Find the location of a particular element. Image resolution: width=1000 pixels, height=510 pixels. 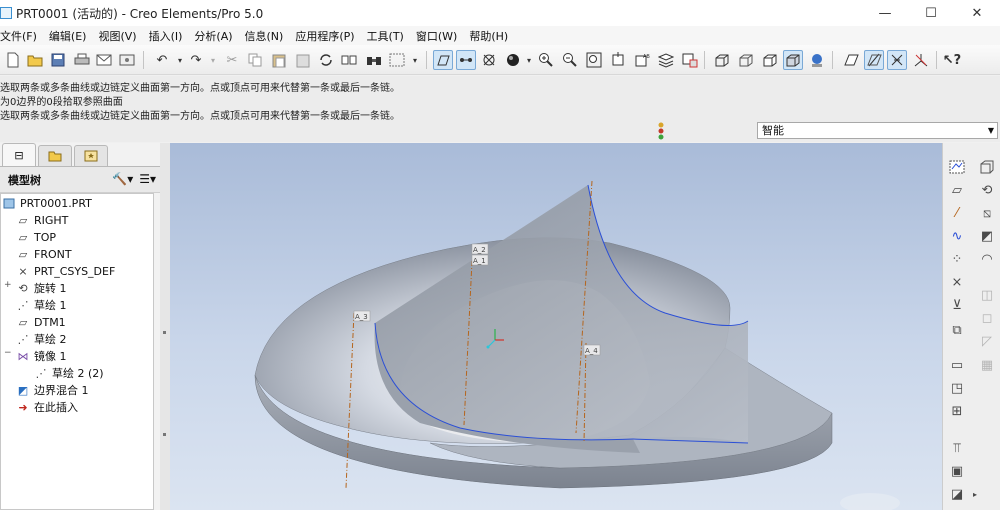

saved-views-icon: AB is located at coordinates (642, 60).